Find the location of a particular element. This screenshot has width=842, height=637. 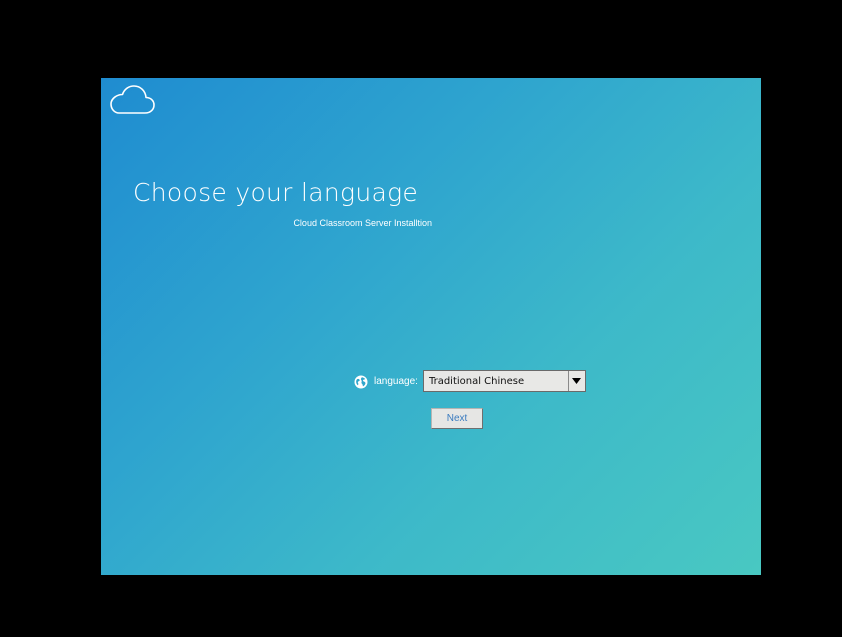

language-select: Traditional Chinese is located at coordinates (504, 381).